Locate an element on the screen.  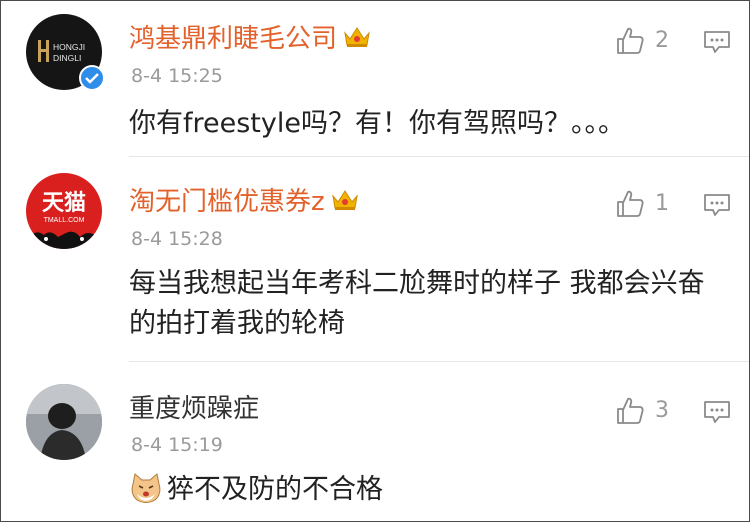
comment-text: 猝不及防的不合格 is located at coordinates (429, 493).